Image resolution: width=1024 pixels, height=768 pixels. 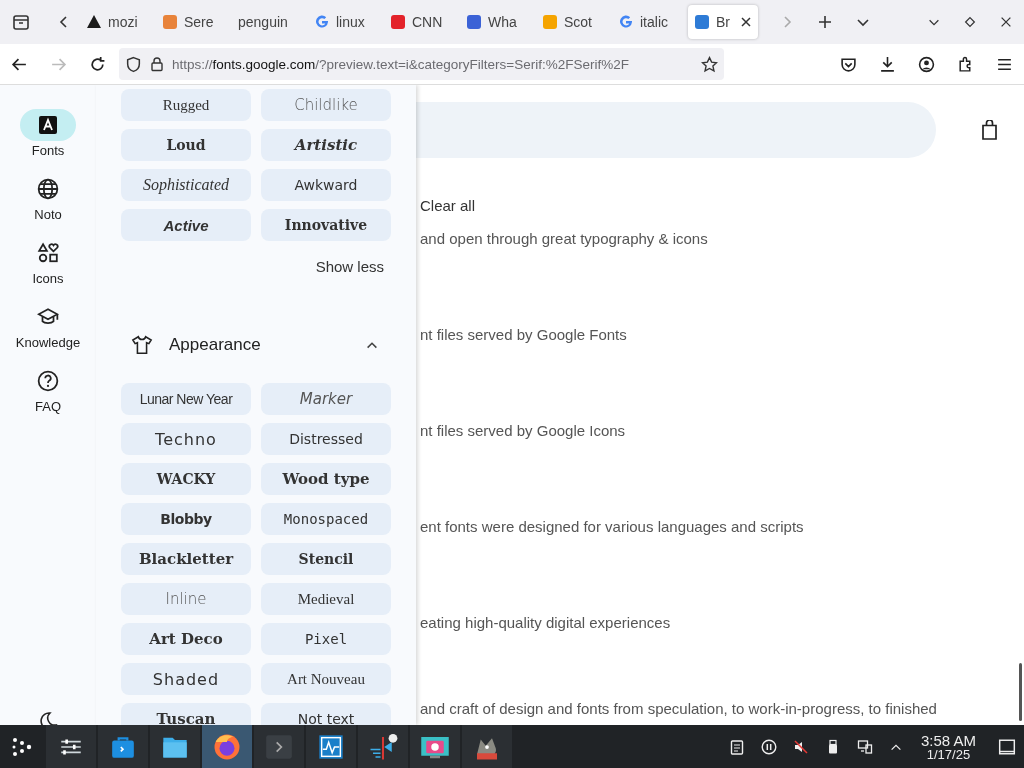 I want to click on description-text: and craft of design and fonts from speculation, to work-in-progress, to finished, so click(x=678, y=709).